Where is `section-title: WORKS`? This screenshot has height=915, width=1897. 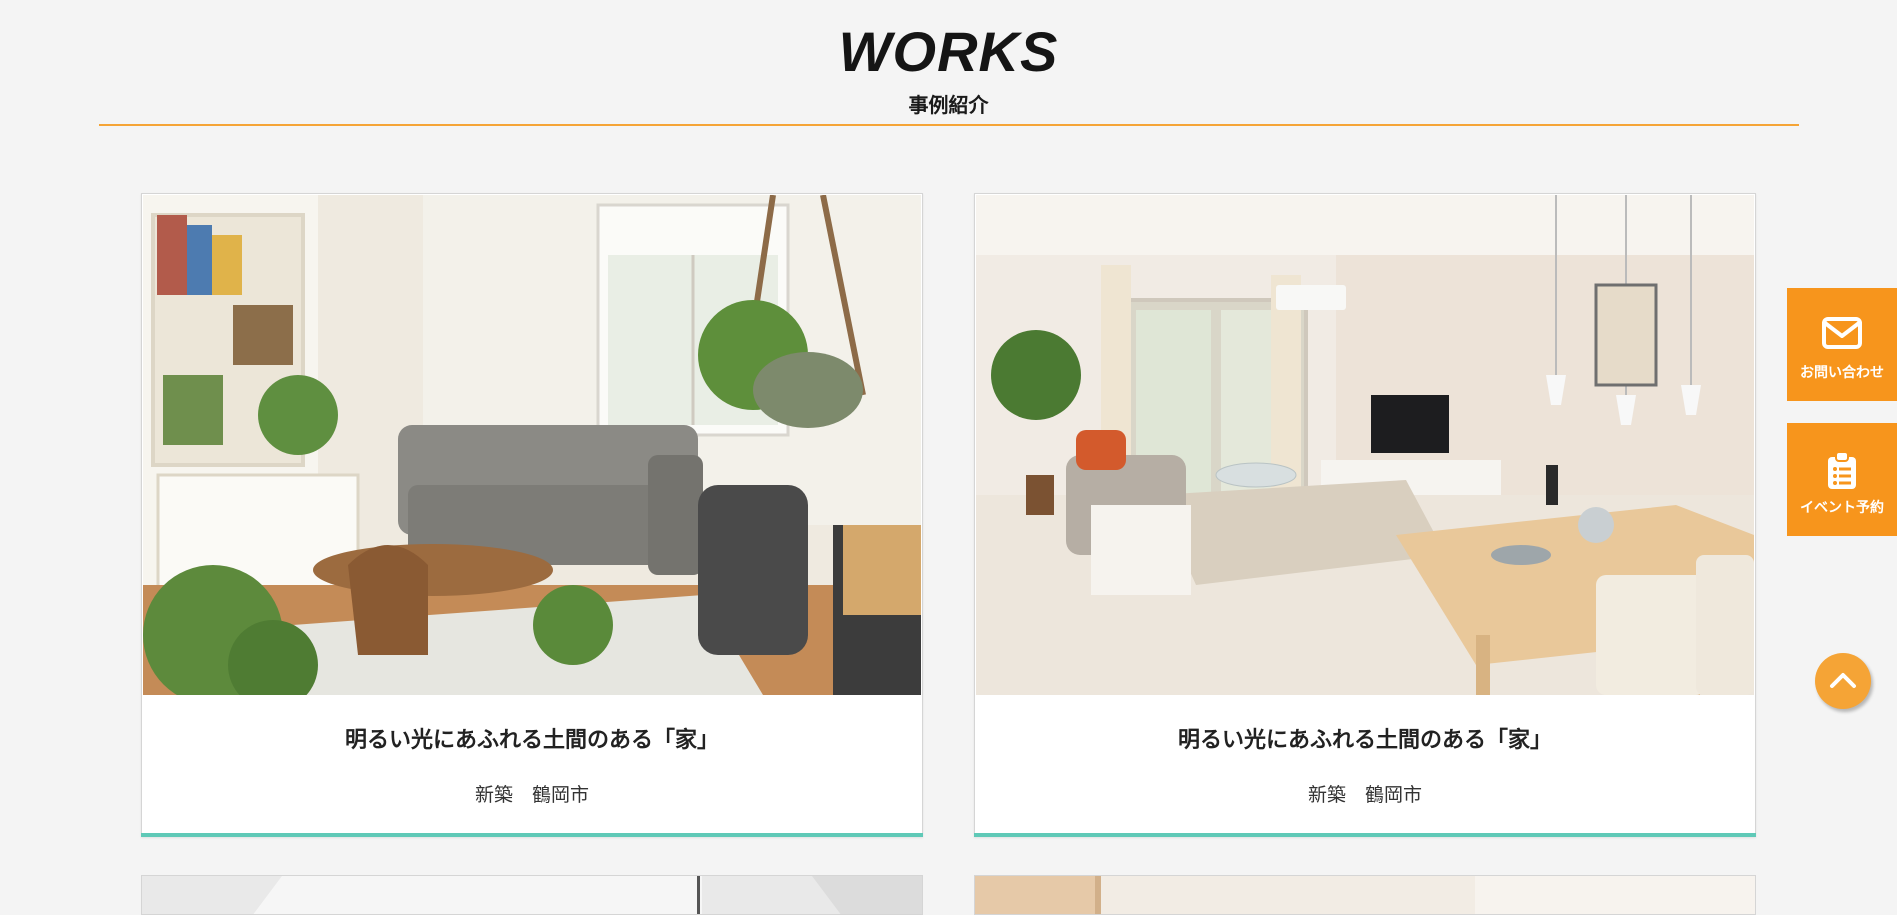
section-title: WORKS is located at coordinates (948, 51).